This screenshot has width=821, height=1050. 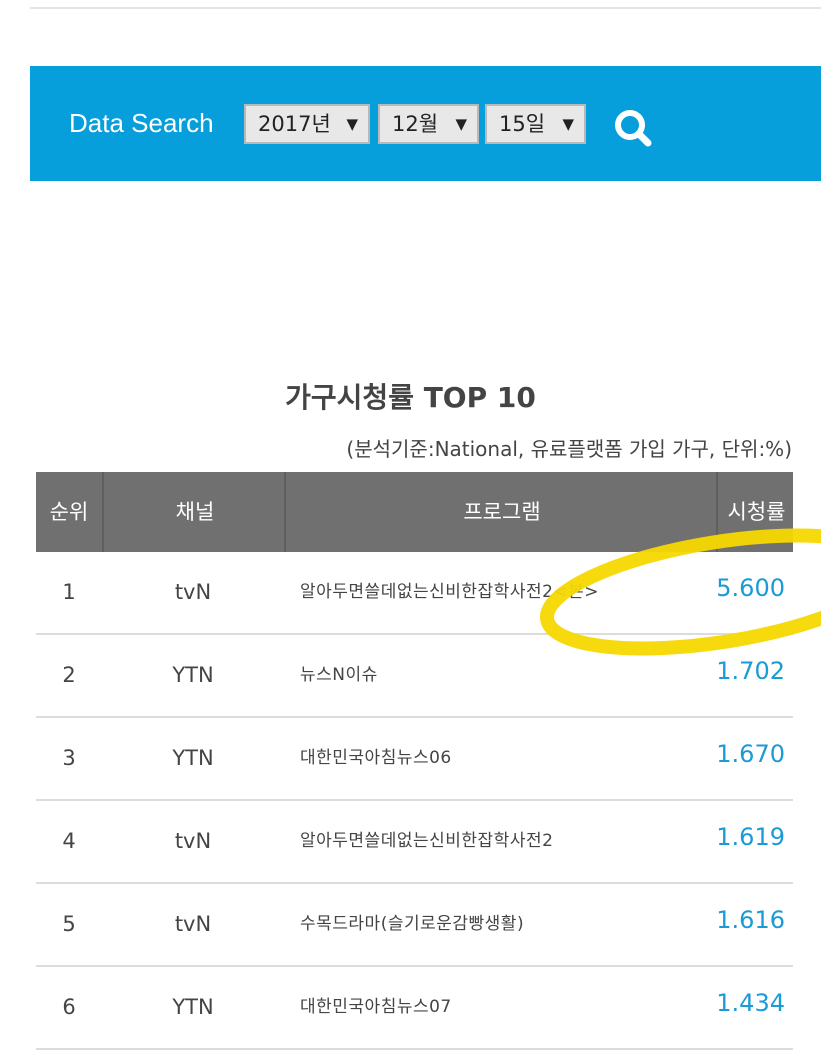 I want to click on rating-cell: 1.702, so click(x=750, y=671).